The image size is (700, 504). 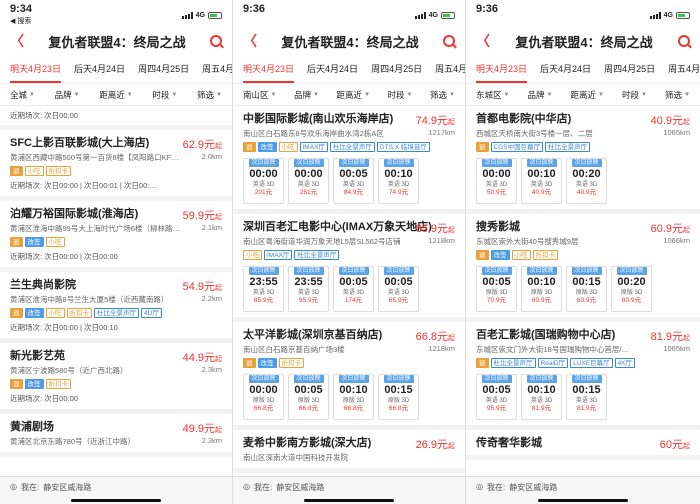 I want to click on cinema-distance: 1217km, so click(x=441, y=132).